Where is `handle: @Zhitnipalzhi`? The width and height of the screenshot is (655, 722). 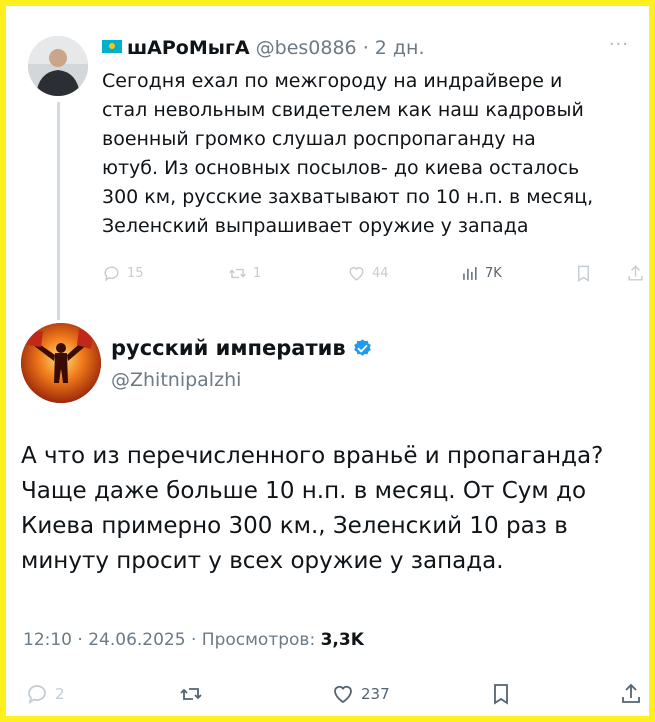 handle: @Zhitnipalzhi is located at coordinates (176, 380).